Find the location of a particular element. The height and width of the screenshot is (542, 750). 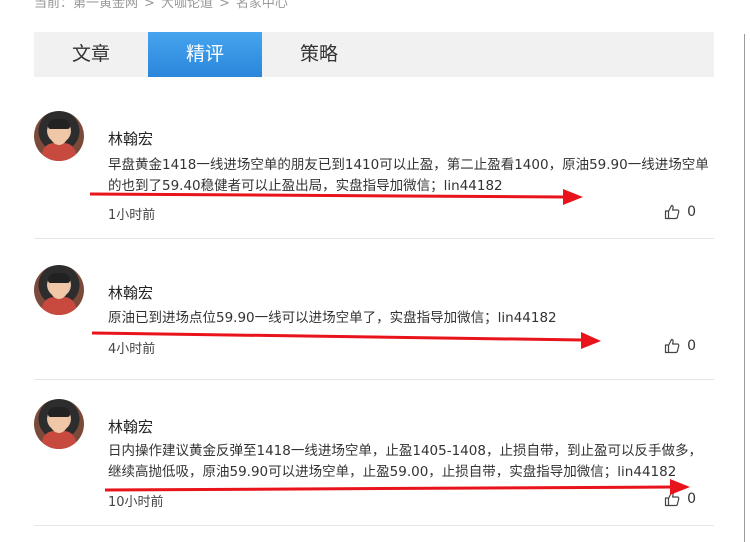

tab-bar: 文章 精评 策略 is located at coordinates (374, 54).